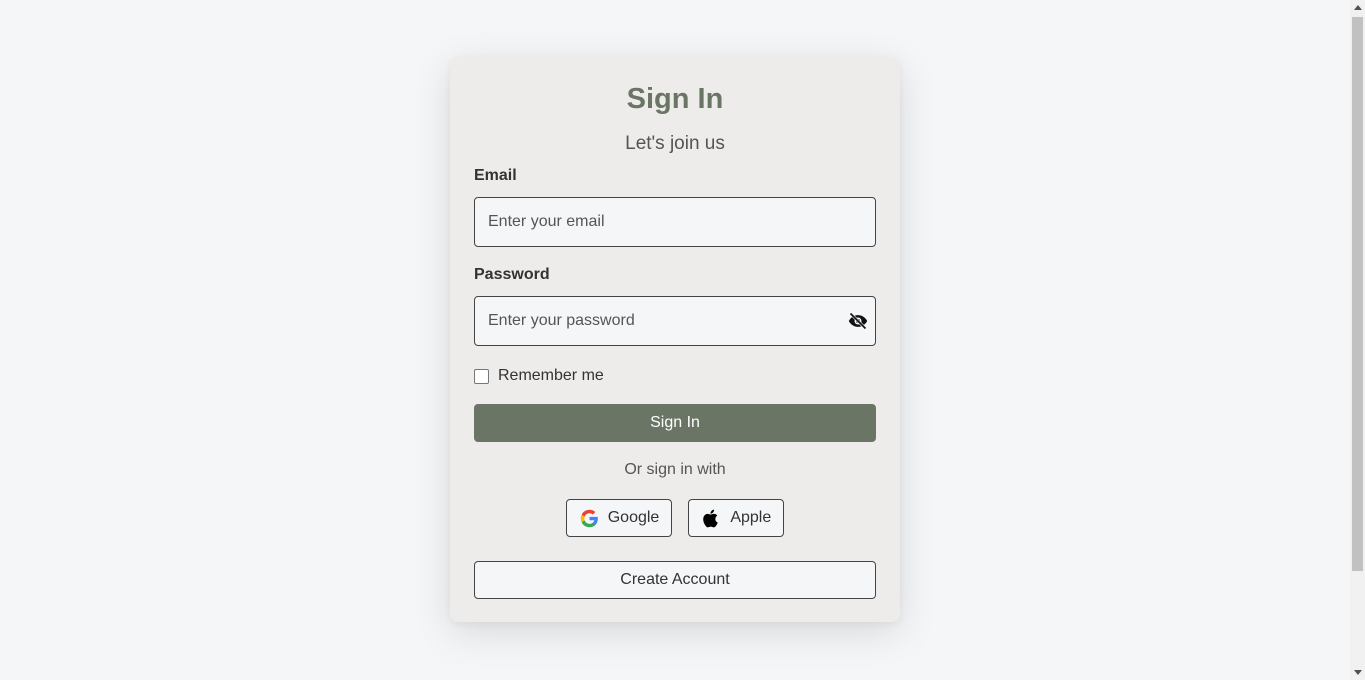  I want to click on sign-in-button: Sign In, so click(675, 423).